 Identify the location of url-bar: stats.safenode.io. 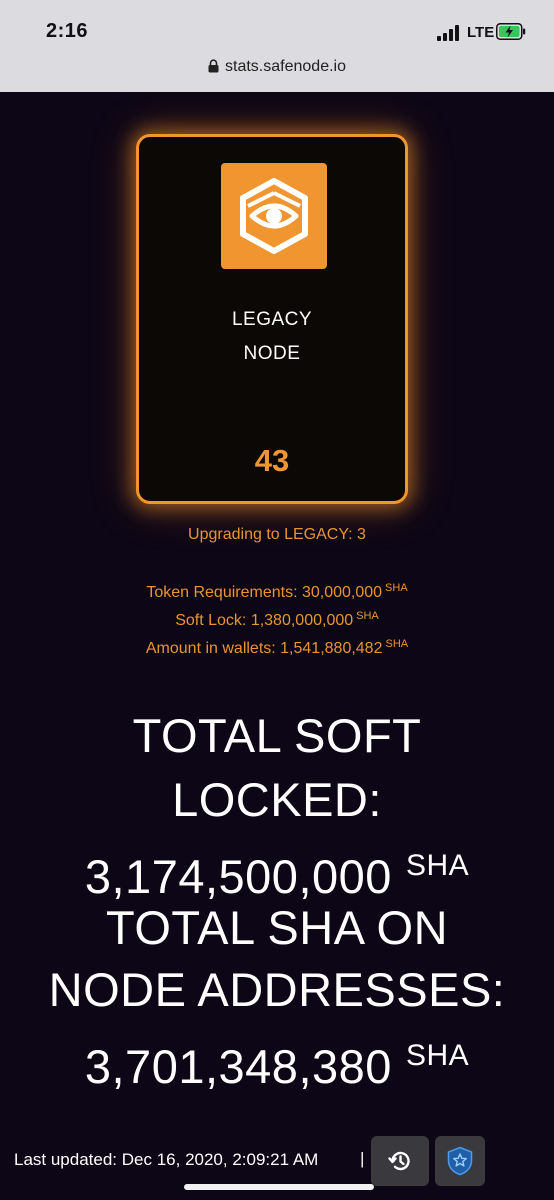
(277, 68).